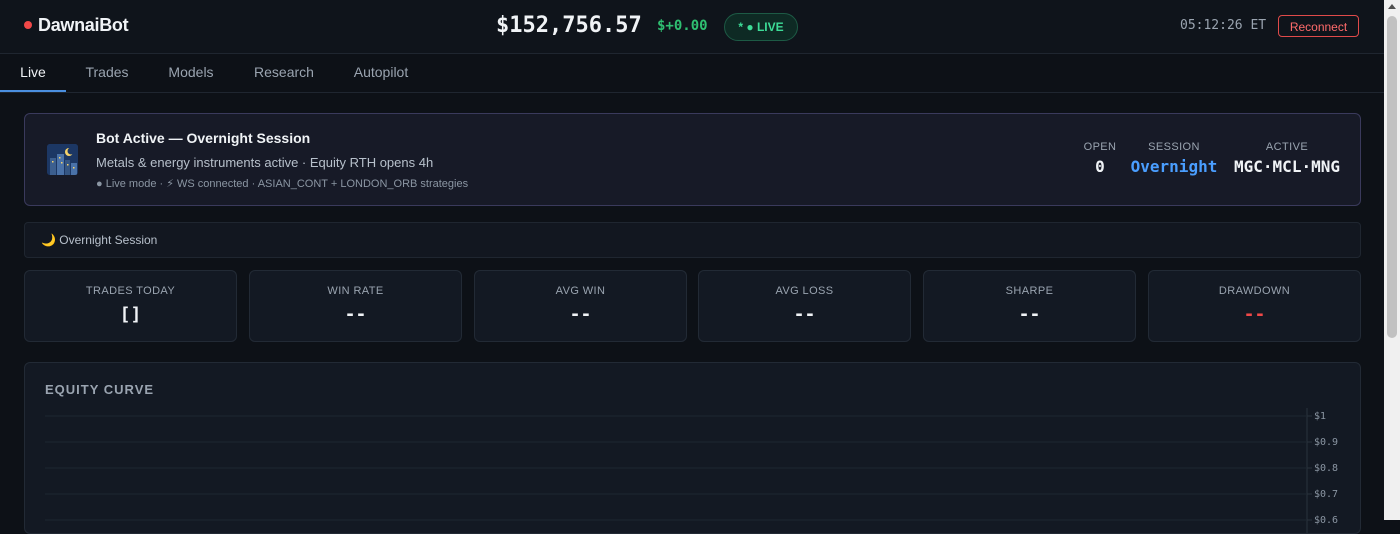  I want to click on y-tick-label: $0.7, so click(1326, 494).